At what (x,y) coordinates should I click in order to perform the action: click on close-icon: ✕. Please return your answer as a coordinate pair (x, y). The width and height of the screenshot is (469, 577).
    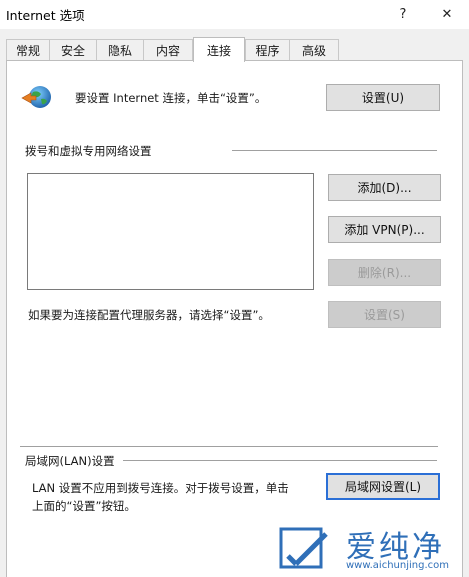
    Looking at the image, I should click on (447, 14).